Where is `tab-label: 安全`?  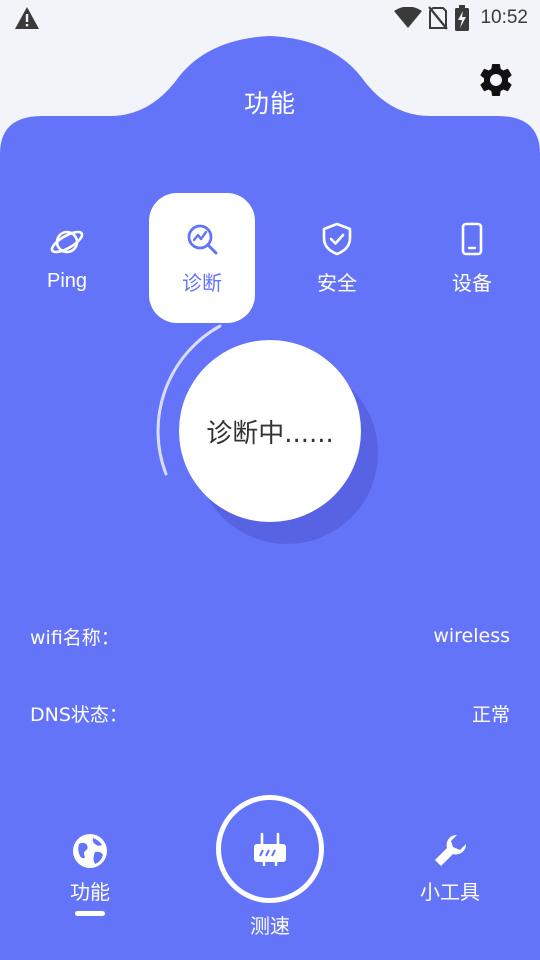
tab-label: 安全 is located at coordinates (337, 283).